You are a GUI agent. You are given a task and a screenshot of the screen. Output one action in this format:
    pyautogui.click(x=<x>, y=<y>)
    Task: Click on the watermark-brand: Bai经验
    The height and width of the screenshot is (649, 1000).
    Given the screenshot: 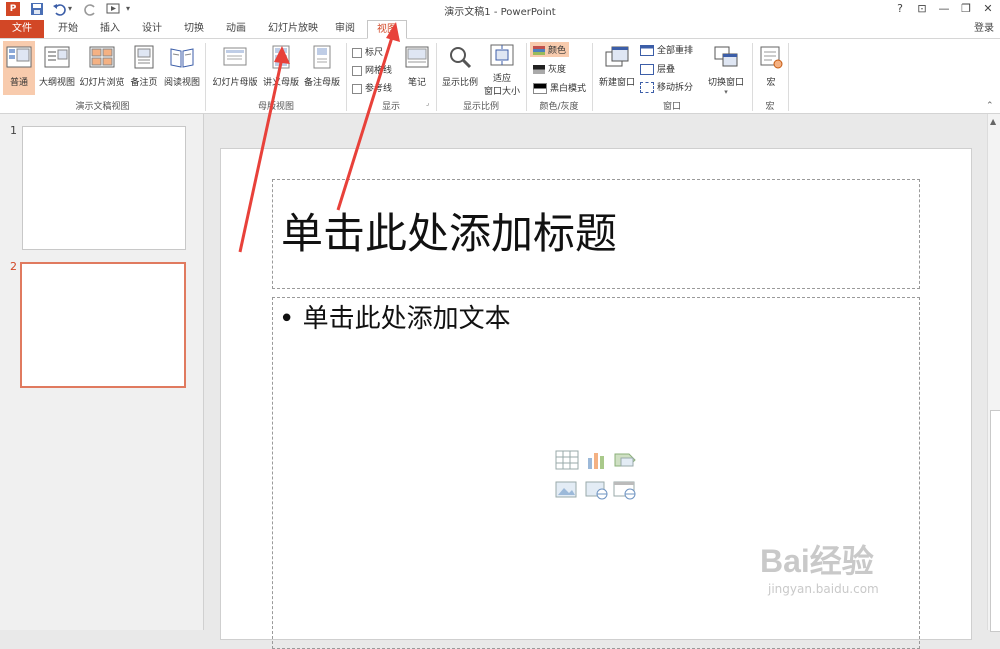 What is the action you would take?
    pyautogui.click(x=817, y=561)
    